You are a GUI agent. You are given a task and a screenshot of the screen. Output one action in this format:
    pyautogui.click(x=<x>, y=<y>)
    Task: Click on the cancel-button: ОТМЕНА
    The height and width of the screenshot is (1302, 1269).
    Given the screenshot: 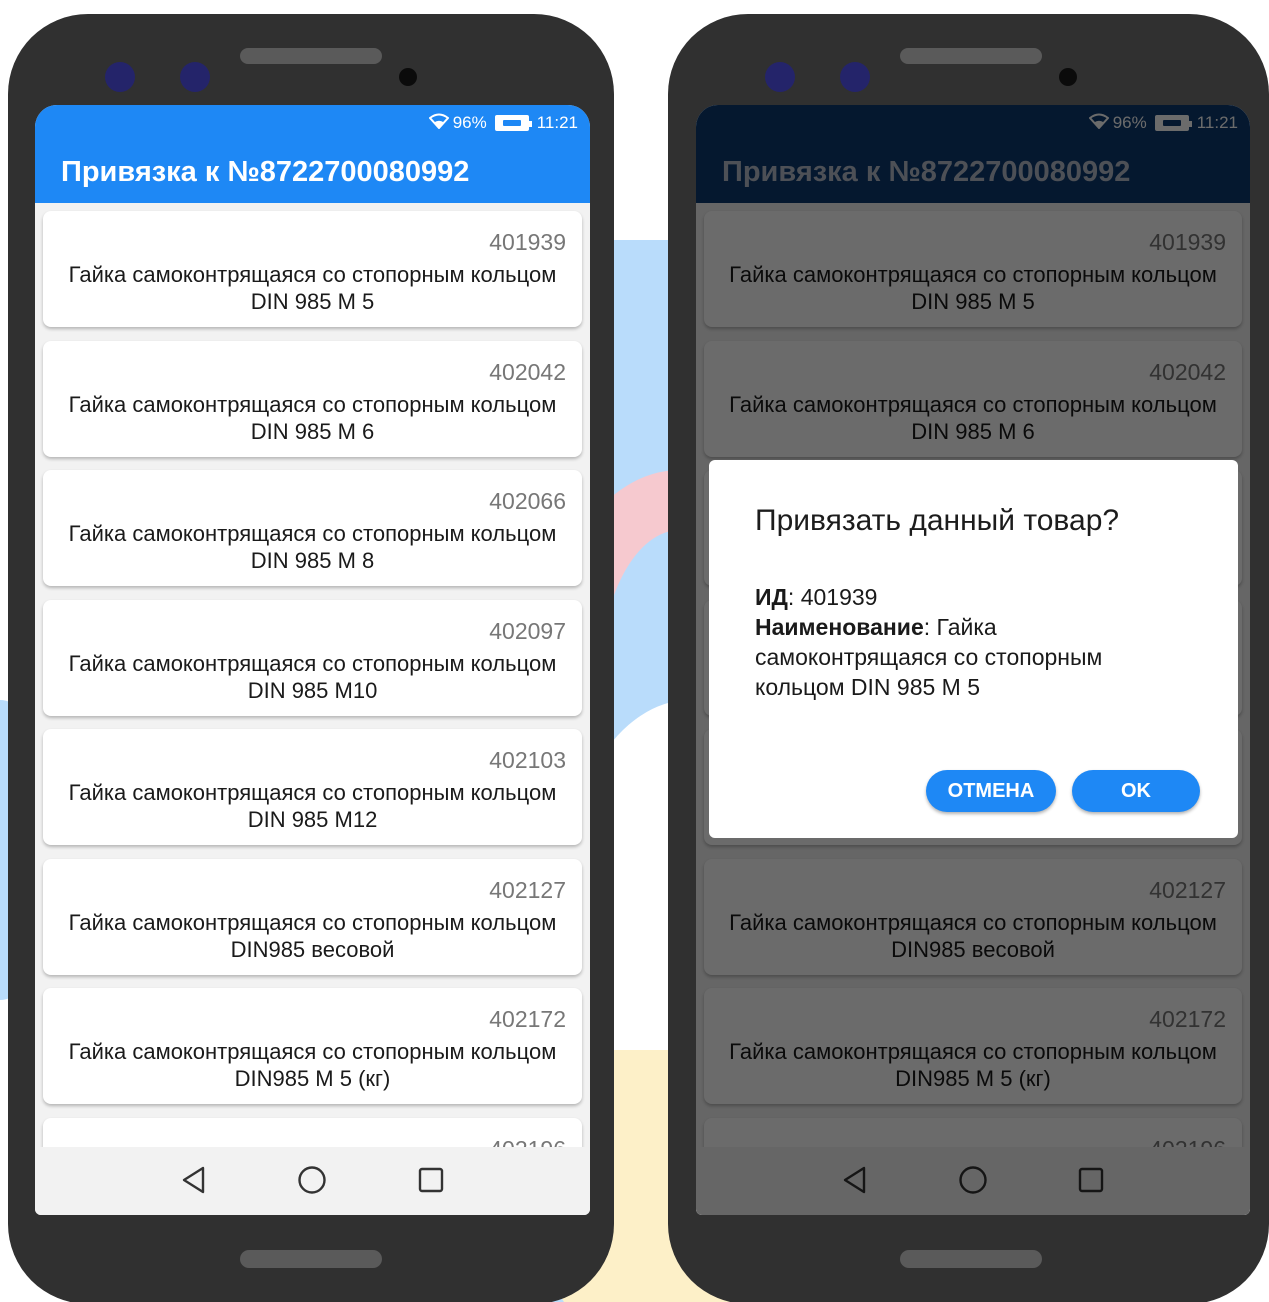 What is the action you would take?
    pyautogui.click(x=991, y=791)
    